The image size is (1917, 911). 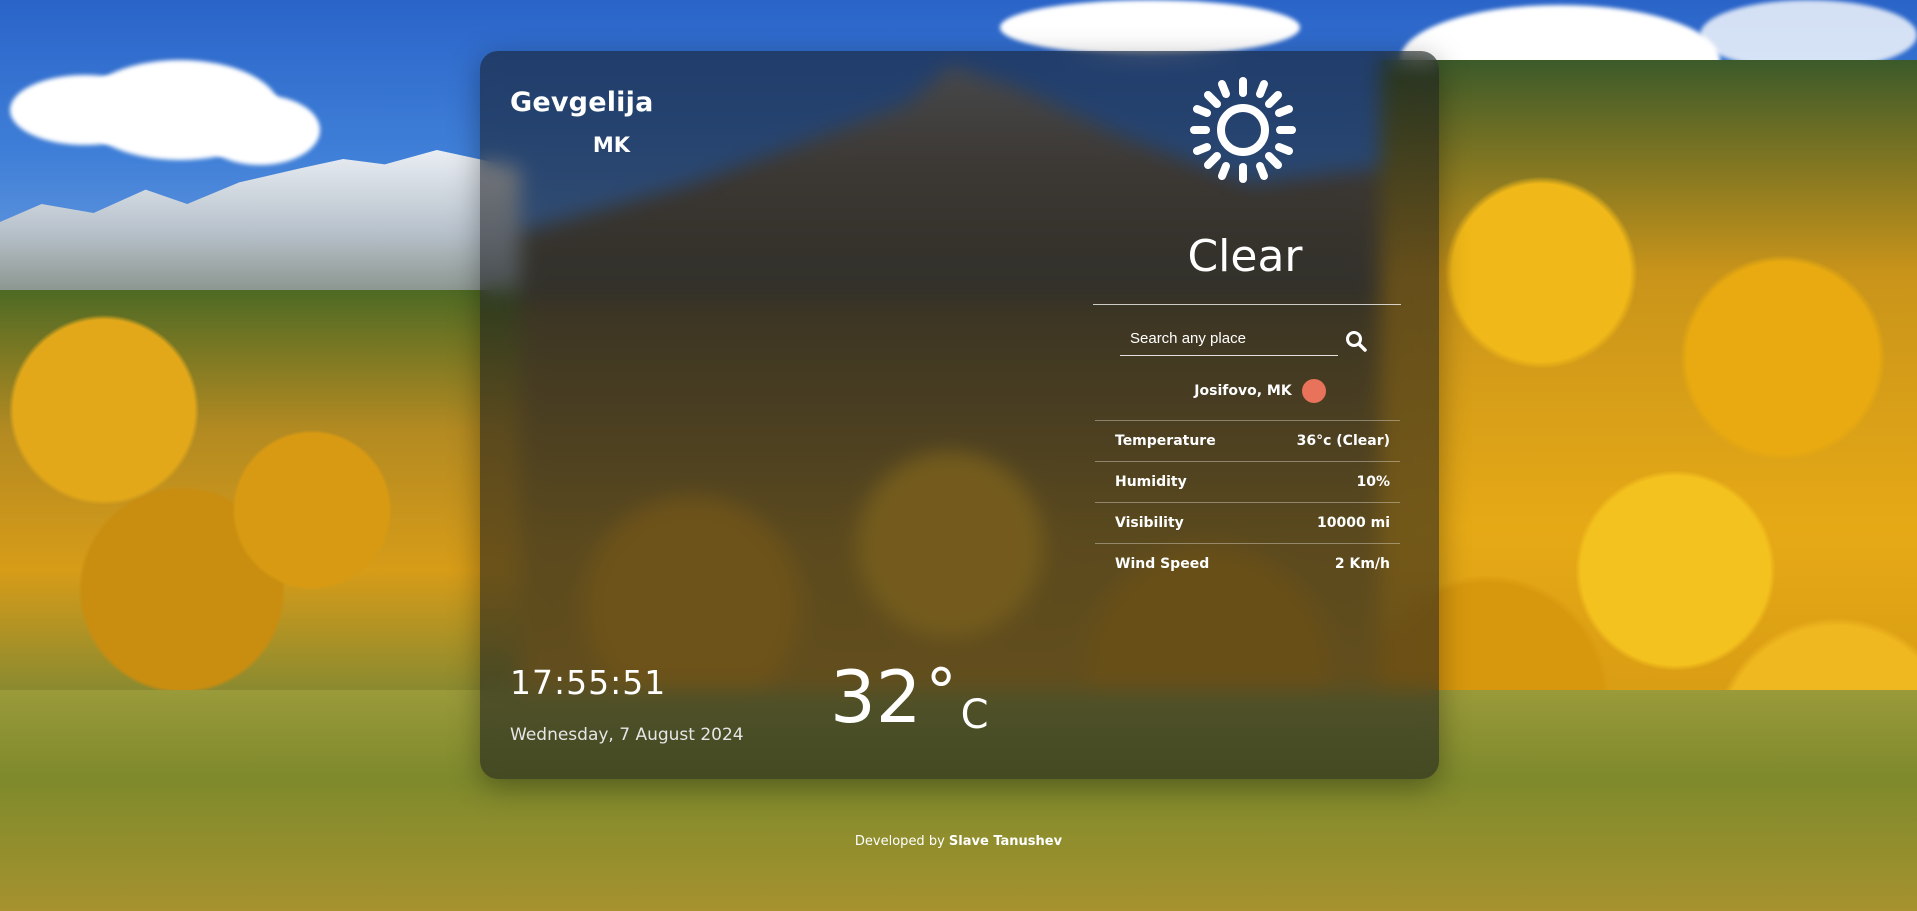 I want to click on detail-label: Humidity, so click(x=1151, y=482).